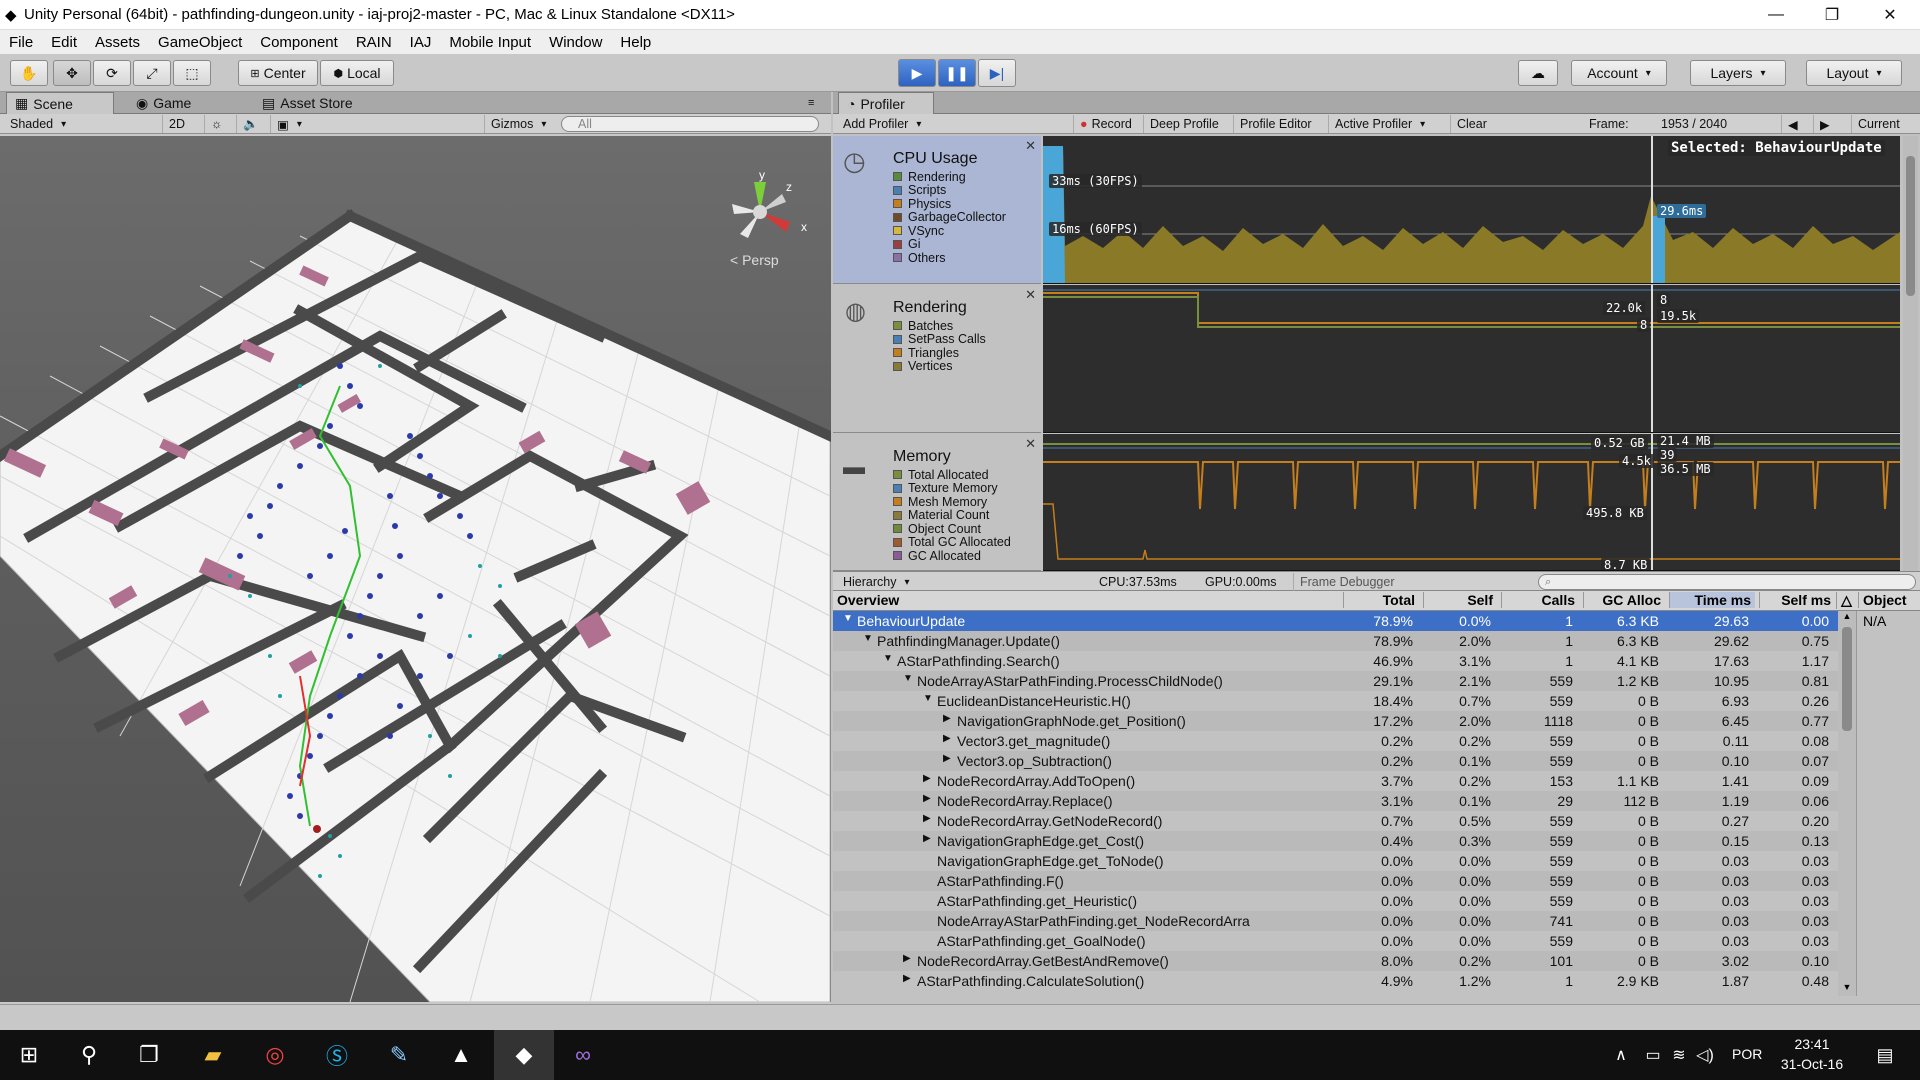 Image resolution: width=1920 pixels, height=1080 pixels. I want to click on col-self: Self, so click(1460, 600).